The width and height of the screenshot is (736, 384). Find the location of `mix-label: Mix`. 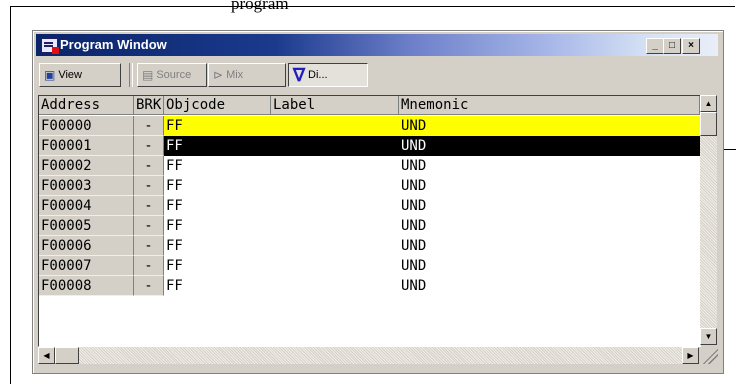

mix-label: Mix is located at coordinates (235, 75).